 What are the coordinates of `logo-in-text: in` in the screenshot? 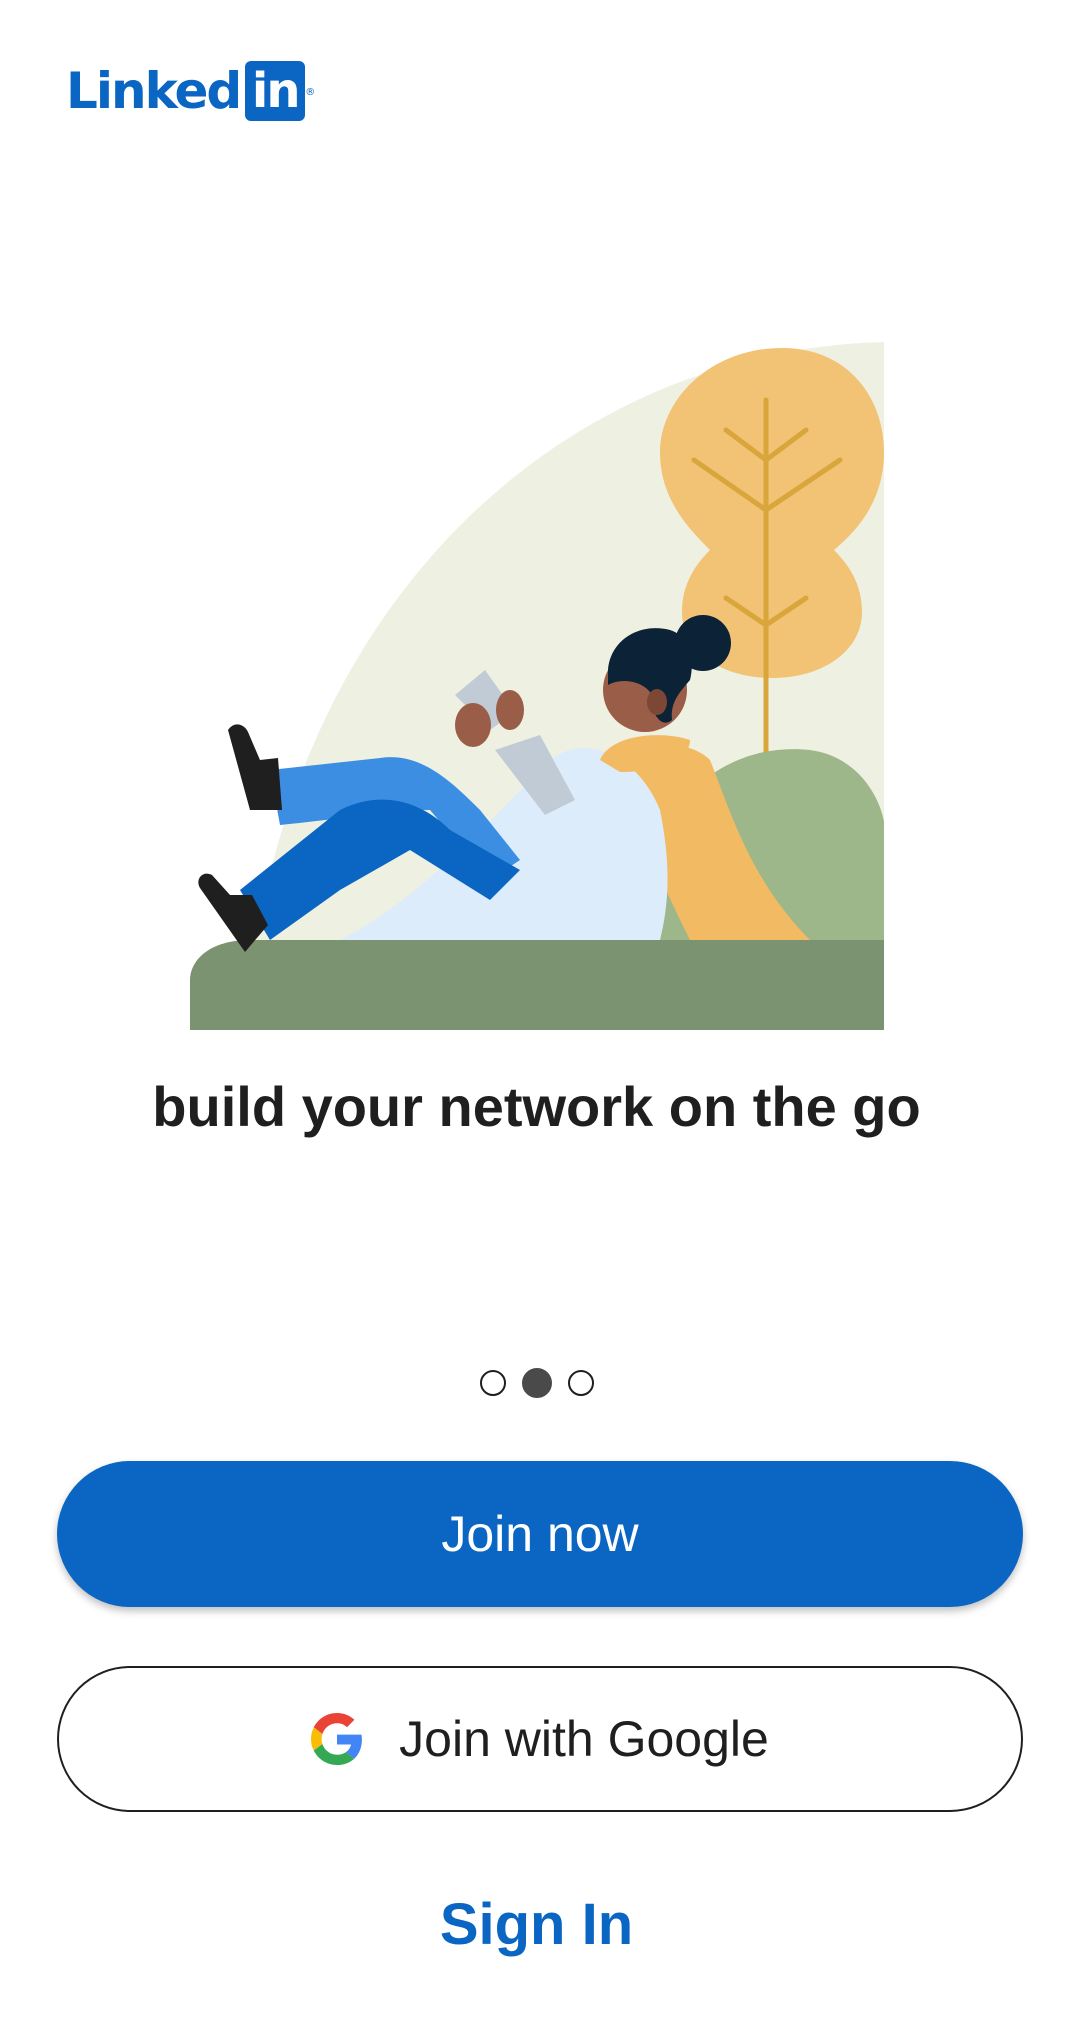 It's located at (276, 91).